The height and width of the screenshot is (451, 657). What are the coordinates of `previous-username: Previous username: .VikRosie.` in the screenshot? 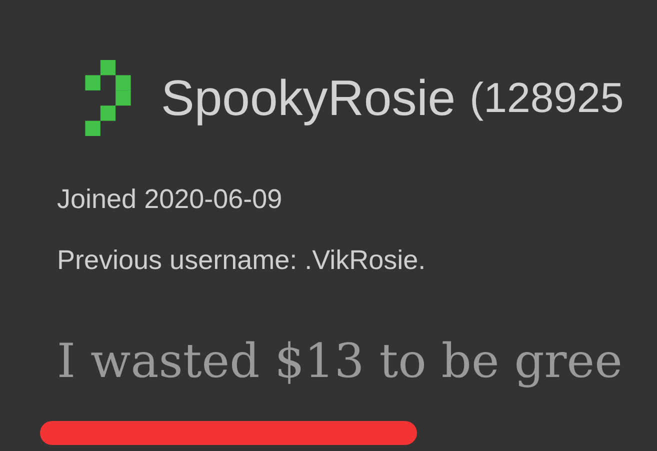 It's located at (242, 260).